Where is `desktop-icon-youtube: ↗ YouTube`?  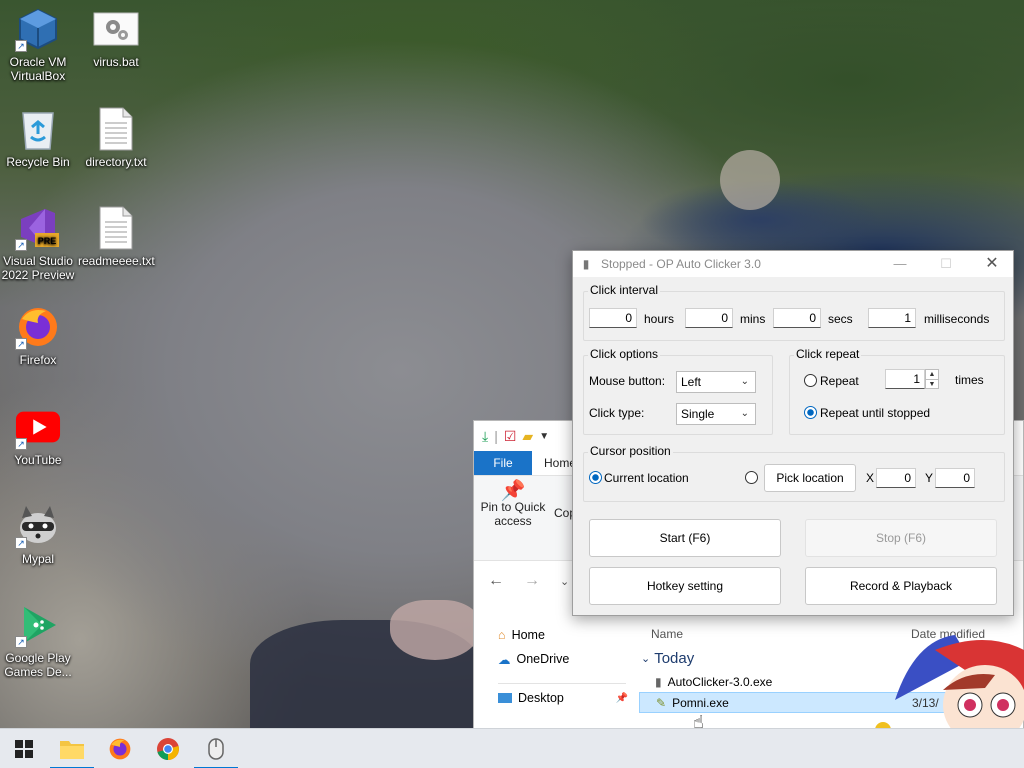 desktop-icon-youtube: ↗ YouTube is located at coordinates (38, 435).